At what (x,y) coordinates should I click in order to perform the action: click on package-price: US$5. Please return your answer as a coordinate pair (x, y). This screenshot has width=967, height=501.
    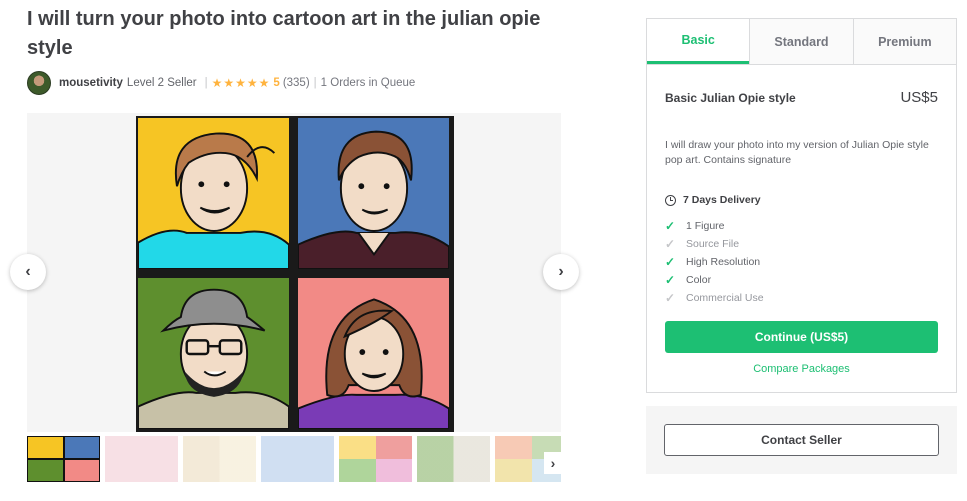
    Looking at the image, I should click on (919, 97).